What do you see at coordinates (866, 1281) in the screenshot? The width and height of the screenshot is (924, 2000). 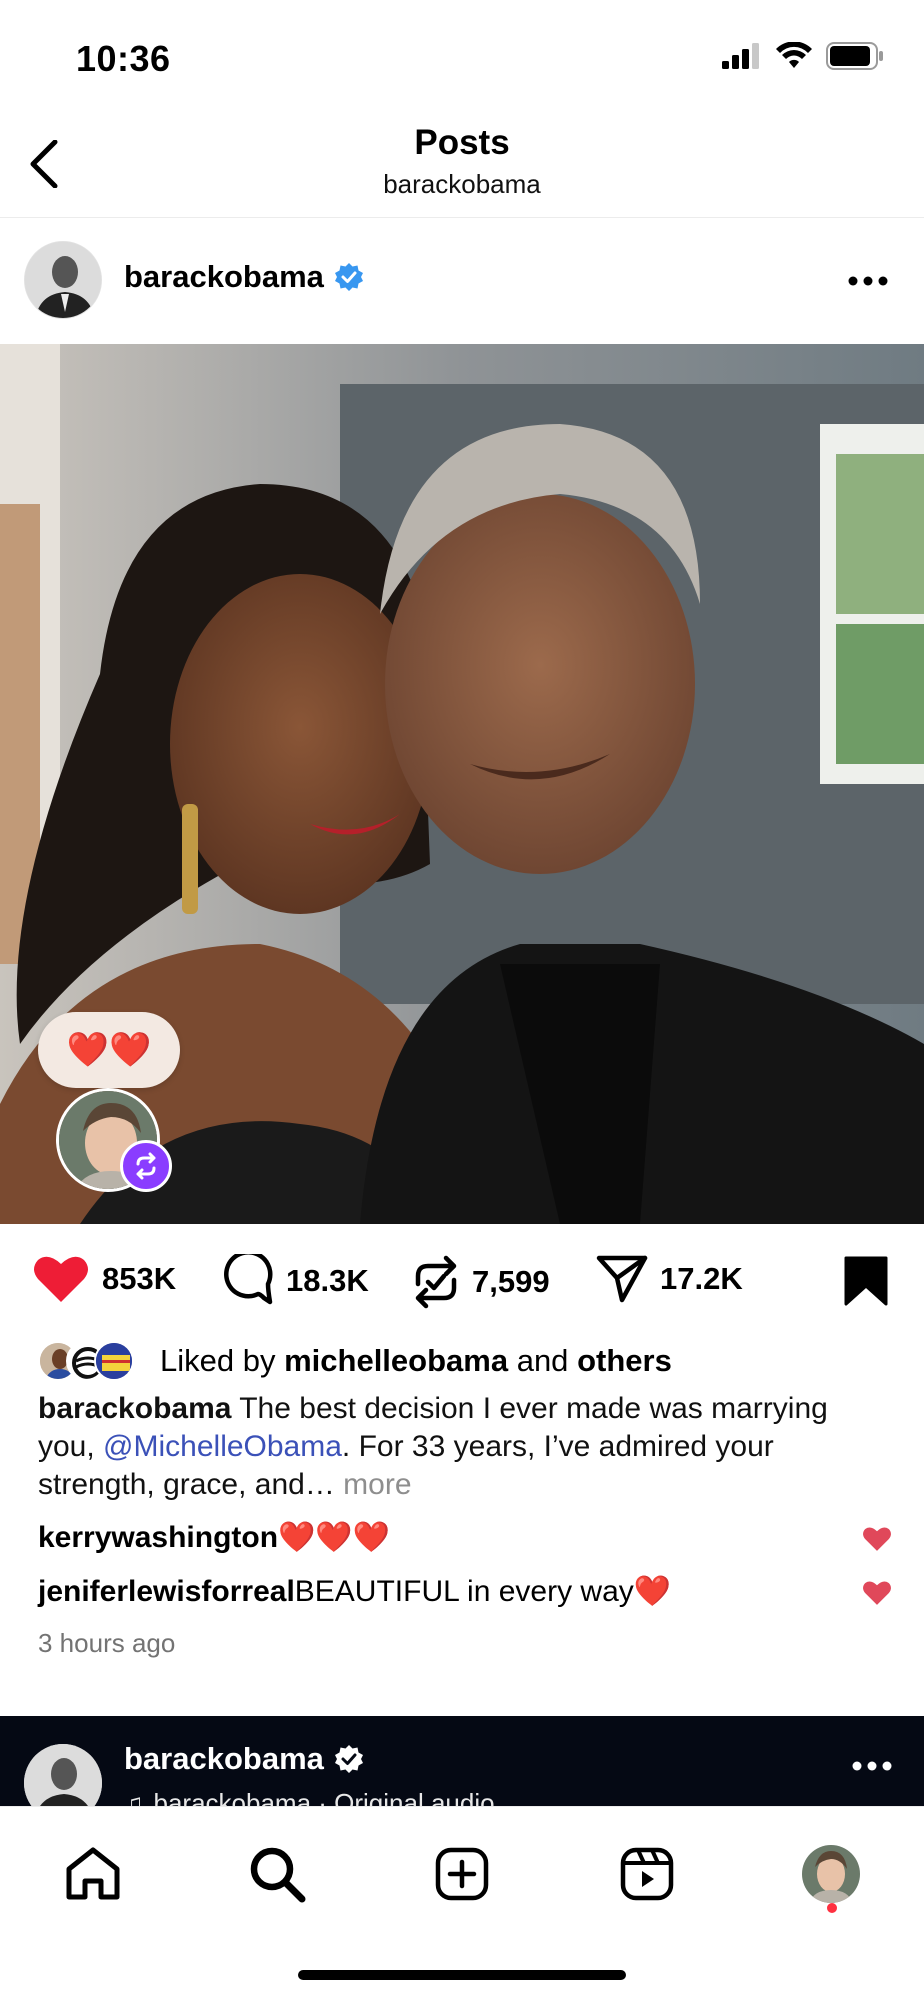 I see `bookmark-filled-icon` at bounding box center [866, 1281].